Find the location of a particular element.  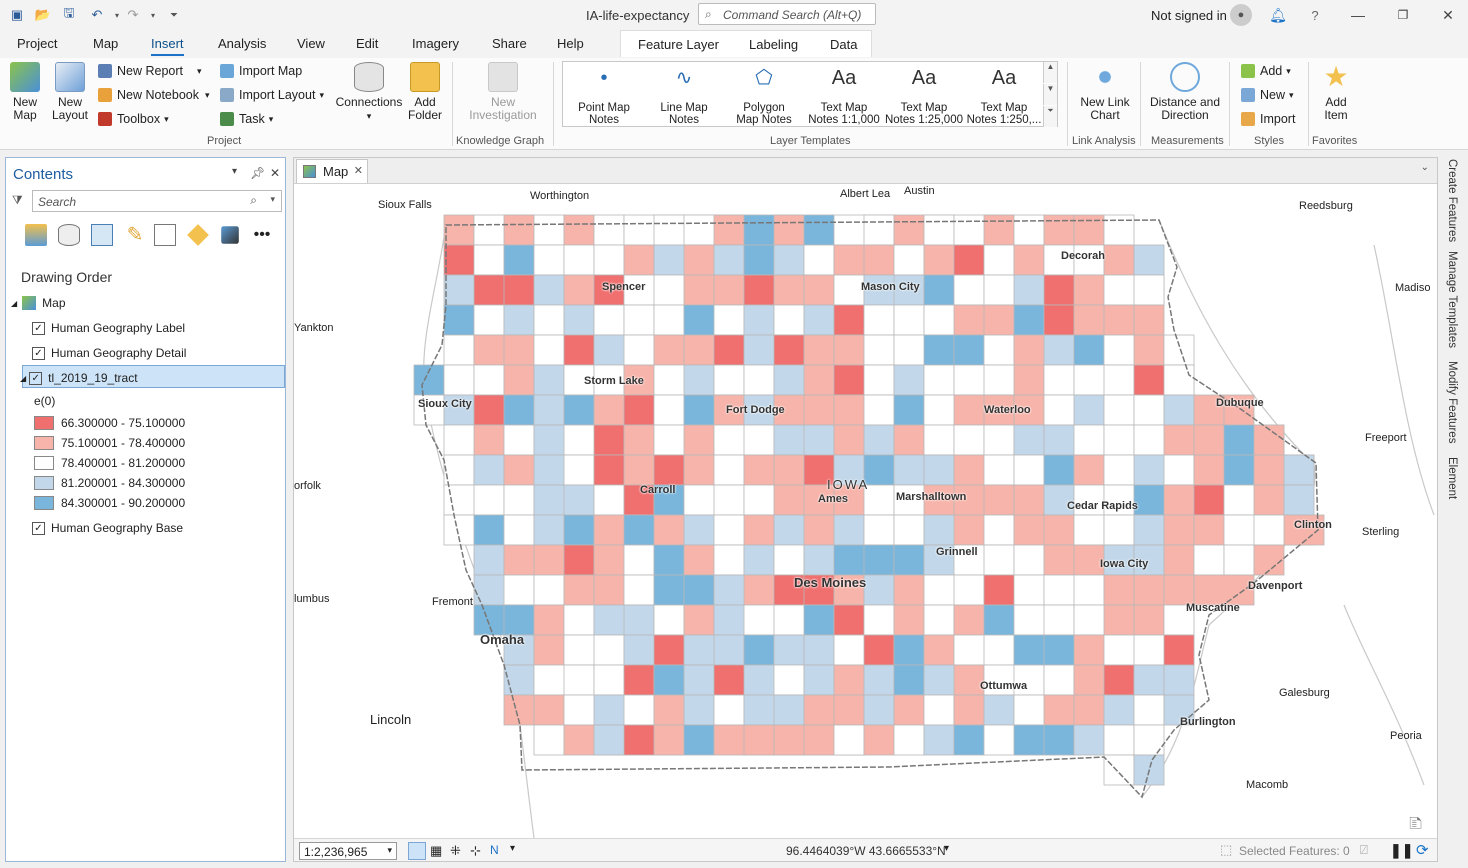

tab-project: Project is located at coordinates (37, 43).